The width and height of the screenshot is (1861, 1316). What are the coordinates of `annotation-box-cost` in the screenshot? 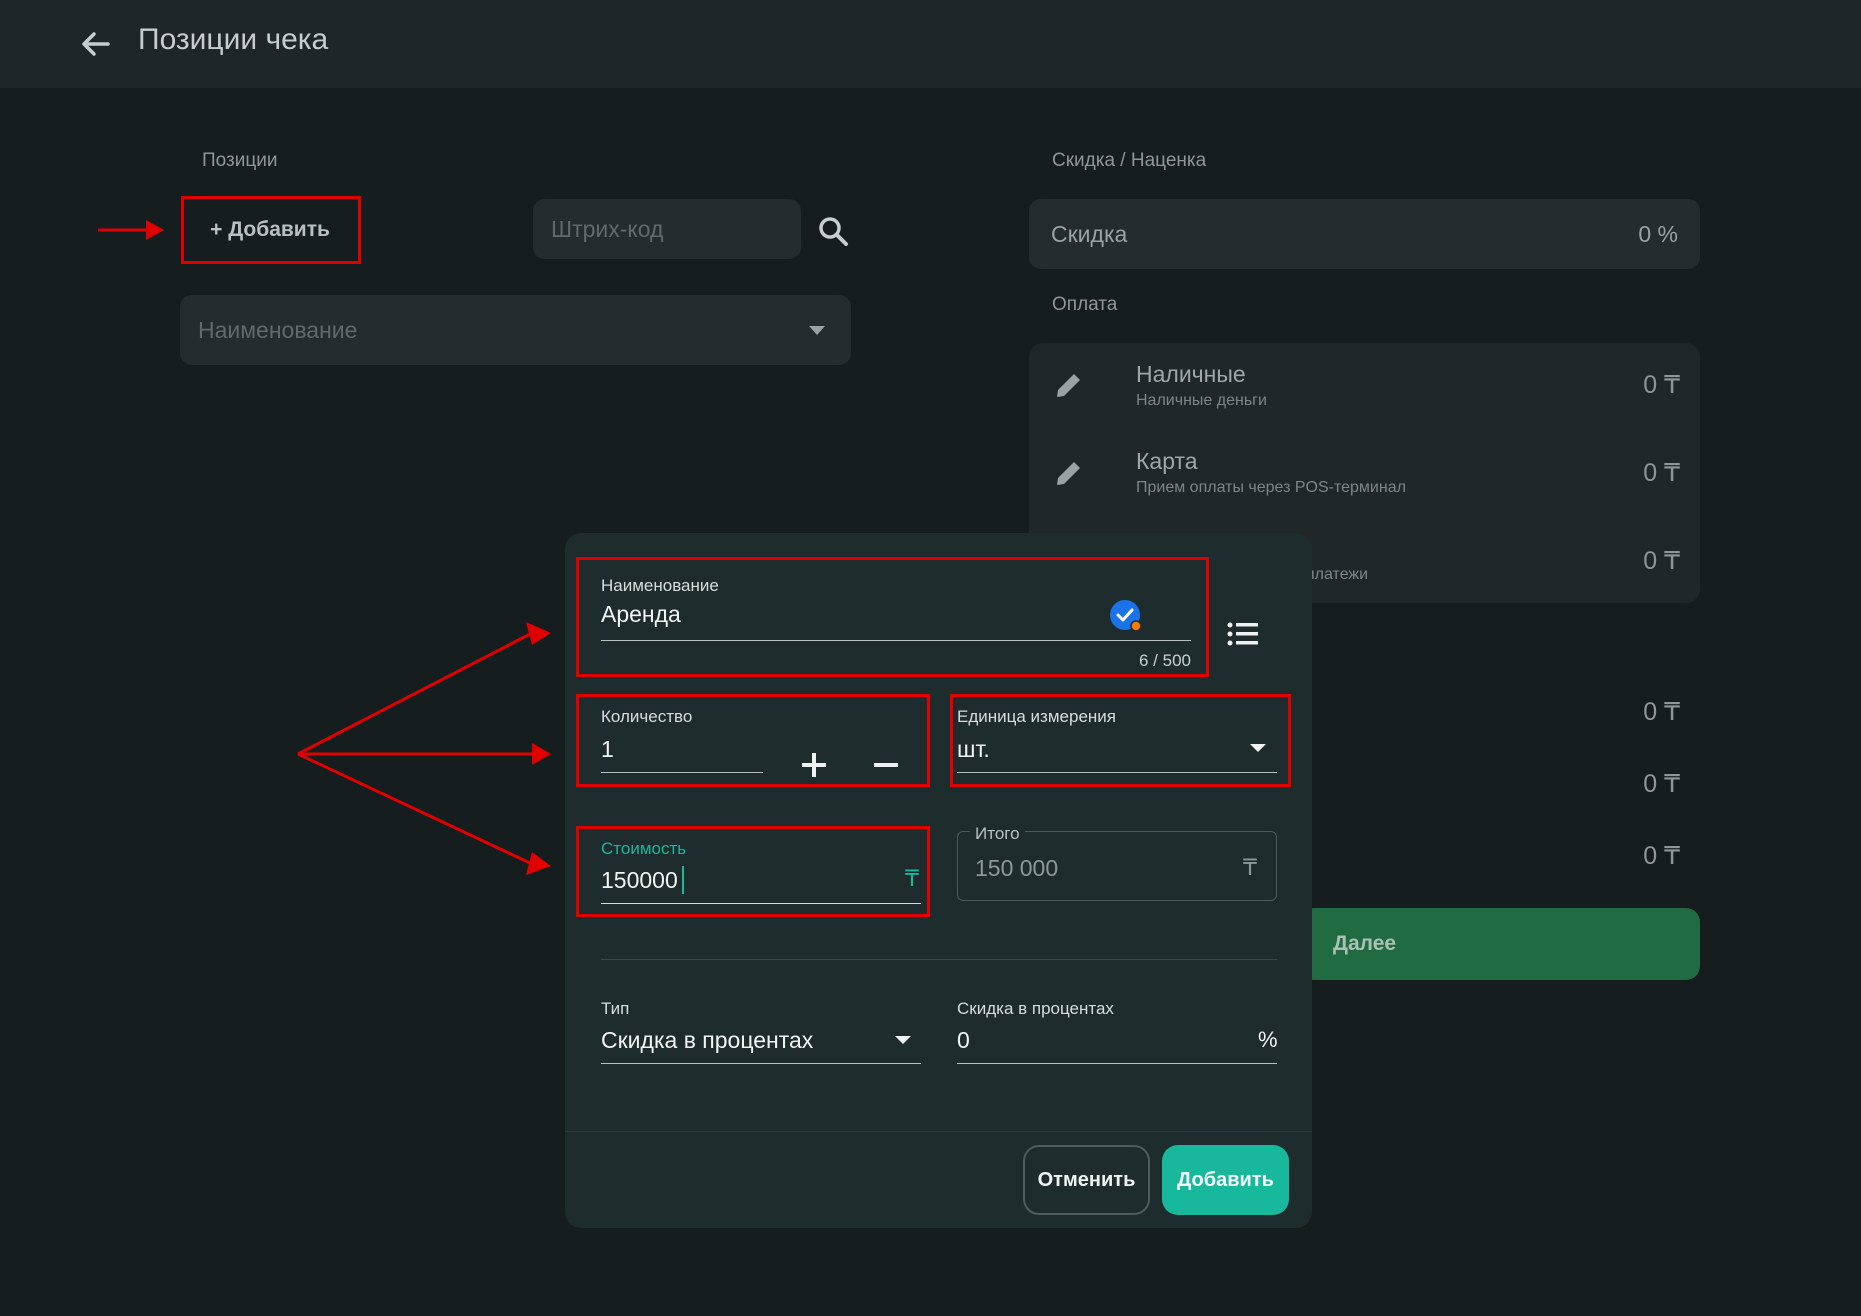 It's located at (753, 871).